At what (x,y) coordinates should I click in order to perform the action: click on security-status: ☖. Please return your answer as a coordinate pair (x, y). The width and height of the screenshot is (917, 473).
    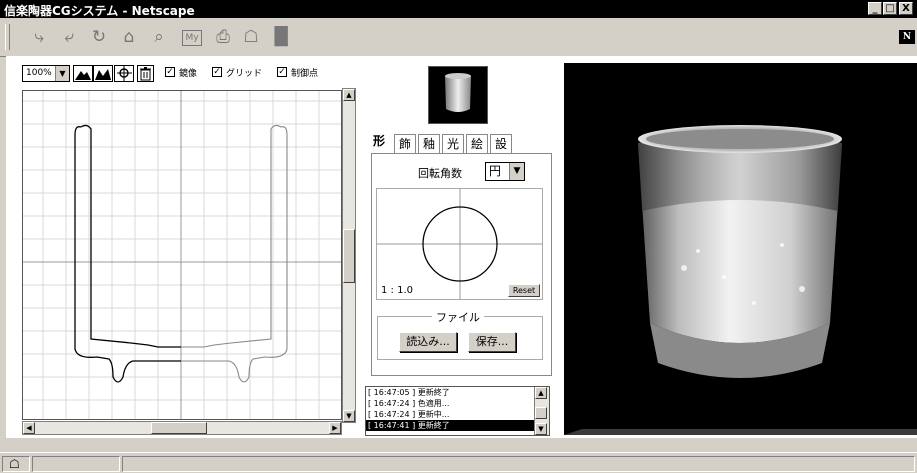
    Looking at the image, I should click on (16, 464).